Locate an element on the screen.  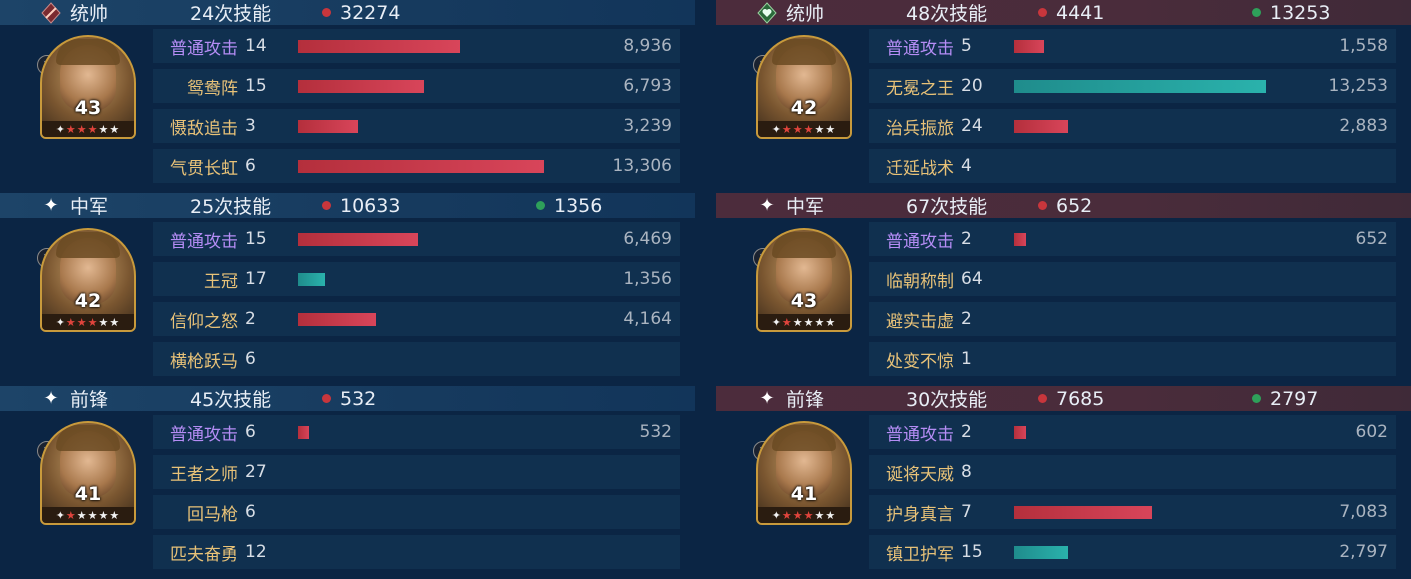
skill-damage-value: 4,164 is located at coordinates (647, 319).